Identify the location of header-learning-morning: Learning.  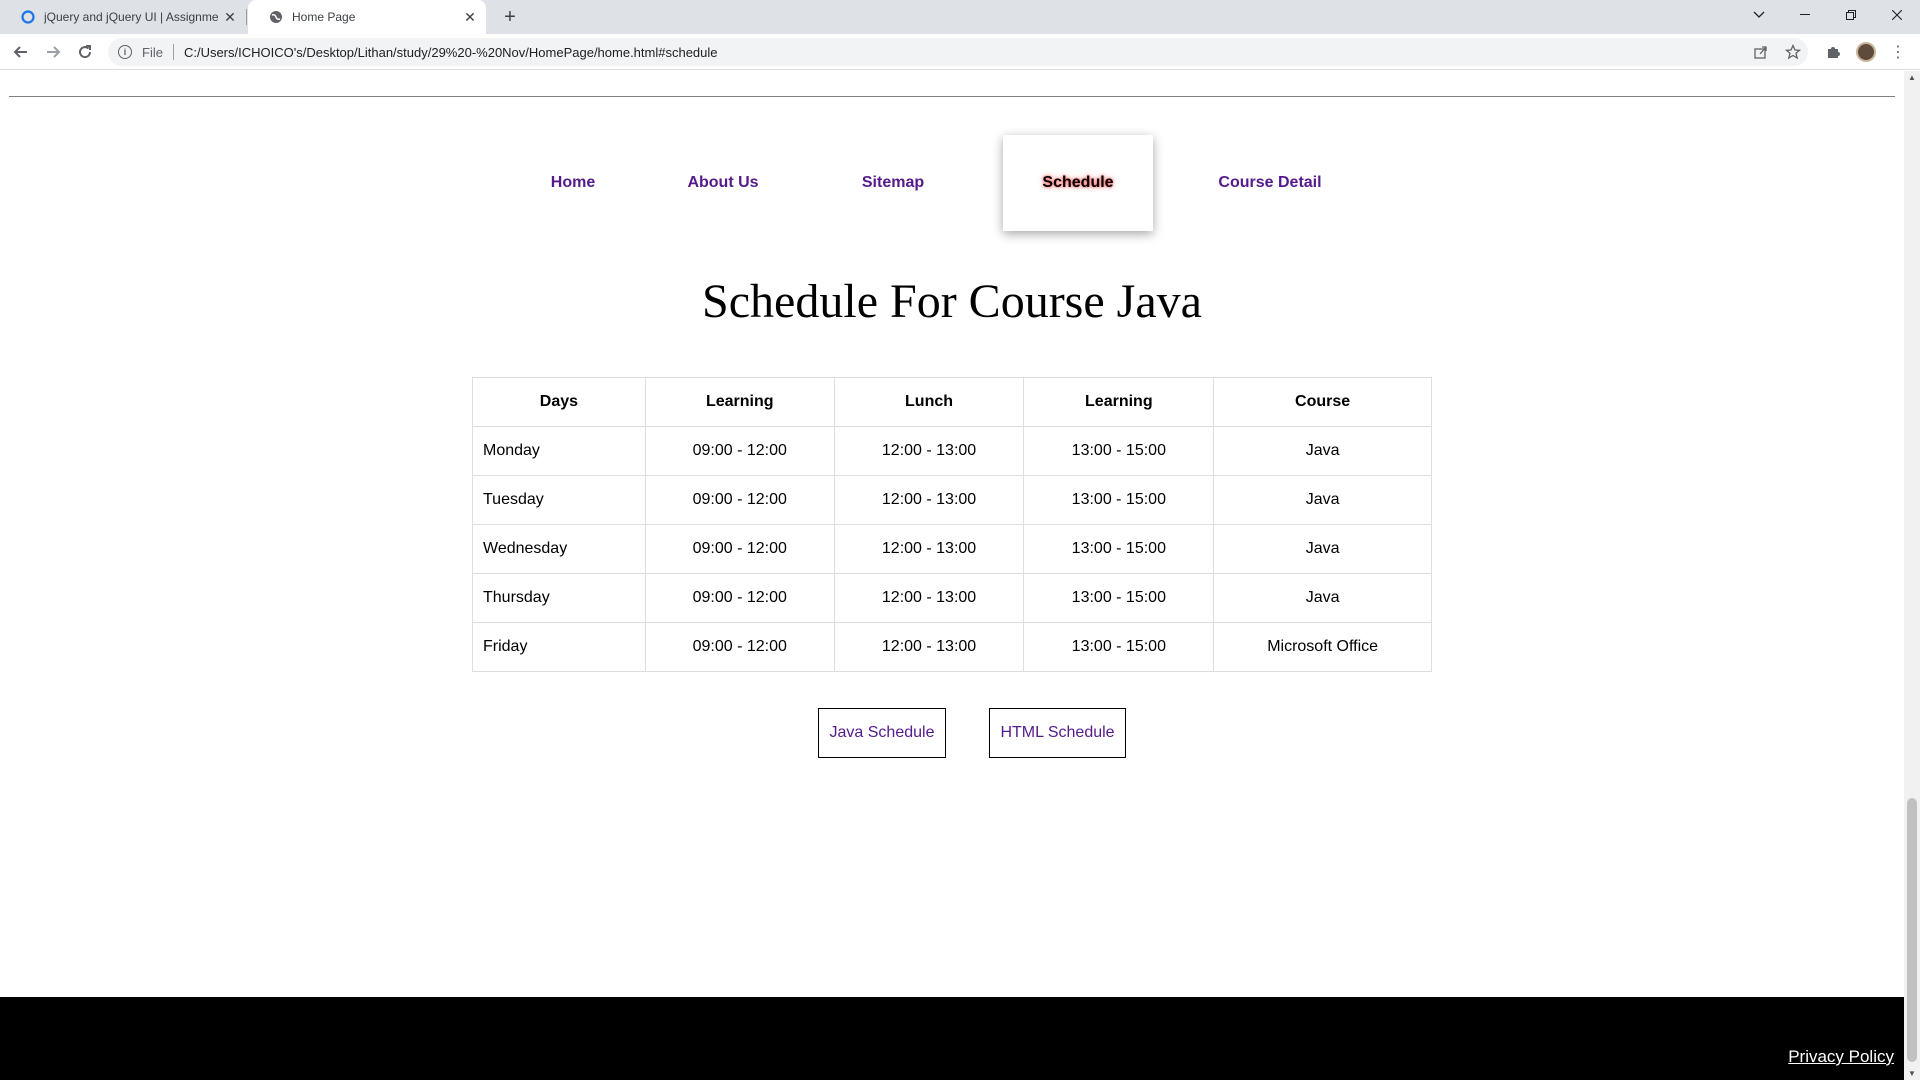
(739, 402).